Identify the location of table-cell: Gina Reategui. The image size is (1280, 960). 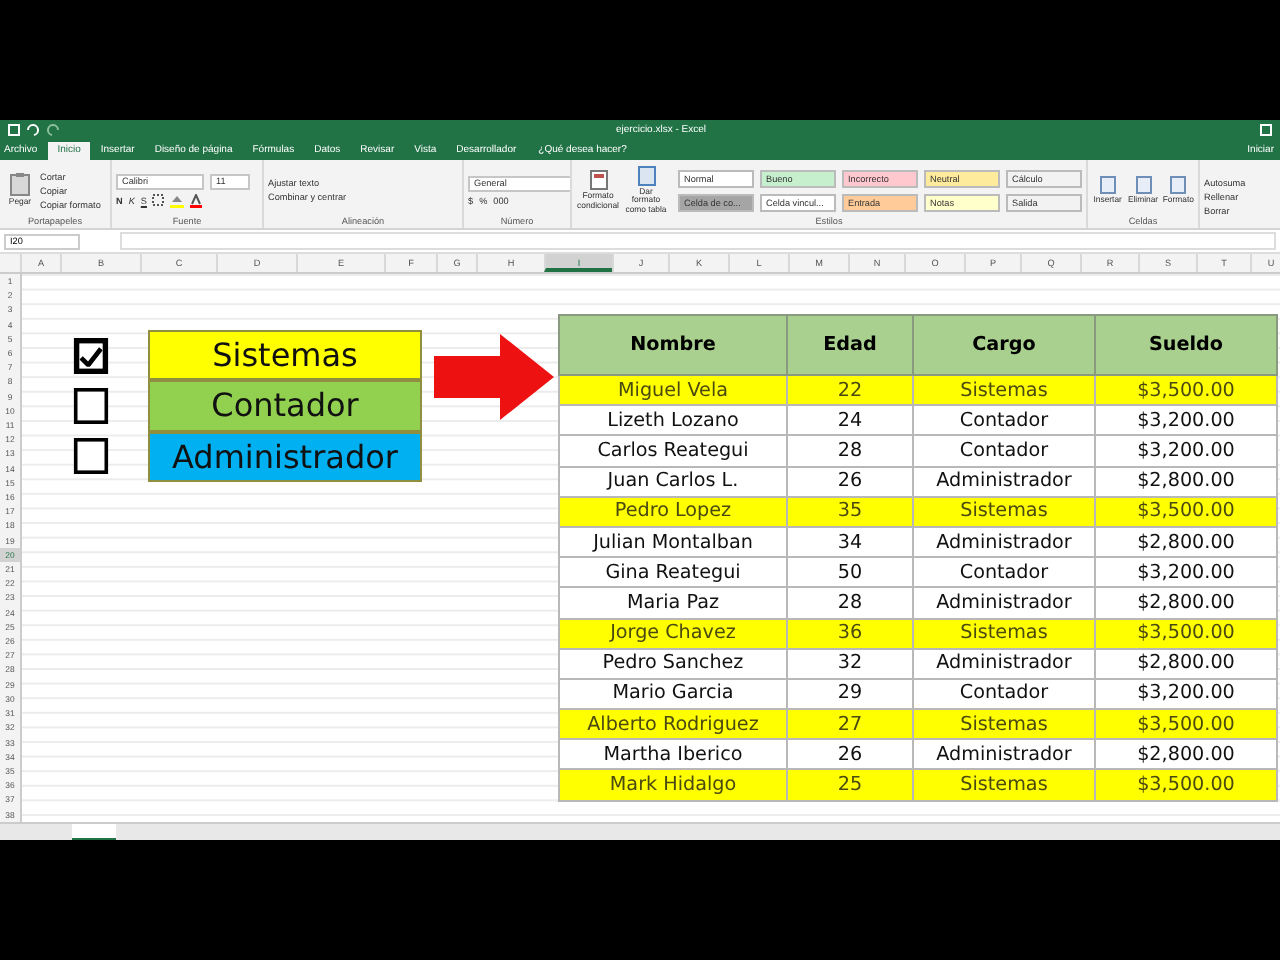
(673, 572).